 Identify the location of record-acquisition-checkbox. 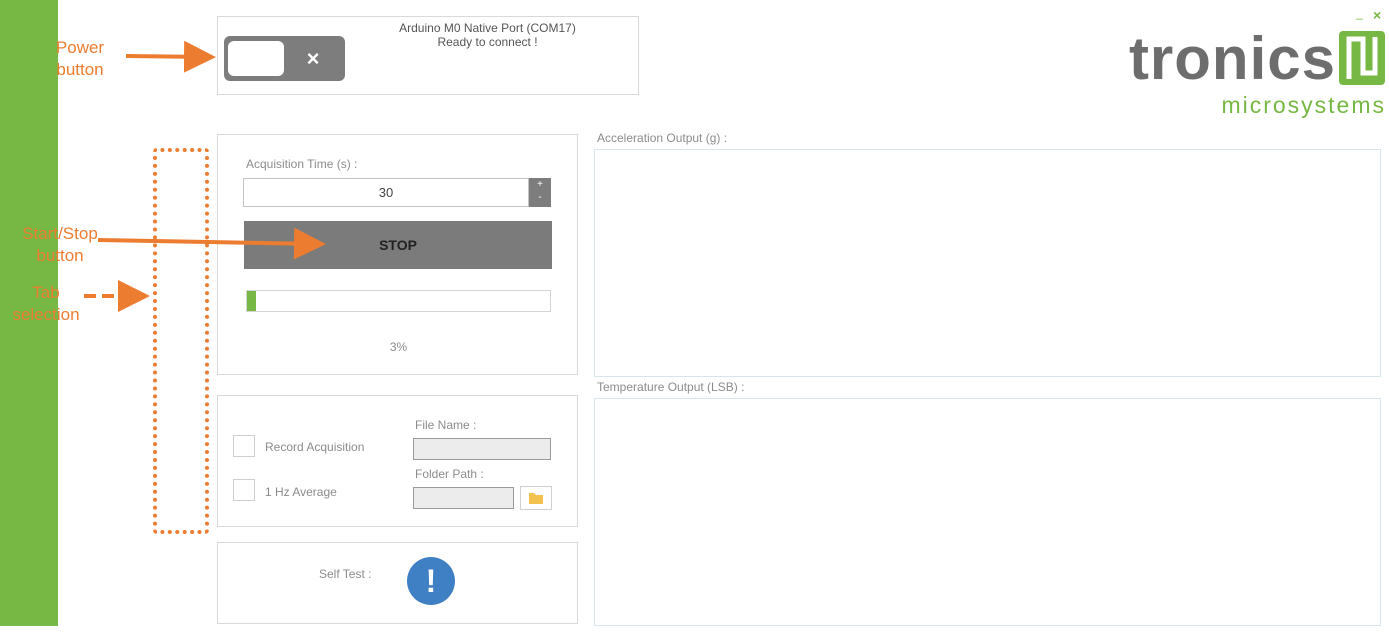
(244, 446).